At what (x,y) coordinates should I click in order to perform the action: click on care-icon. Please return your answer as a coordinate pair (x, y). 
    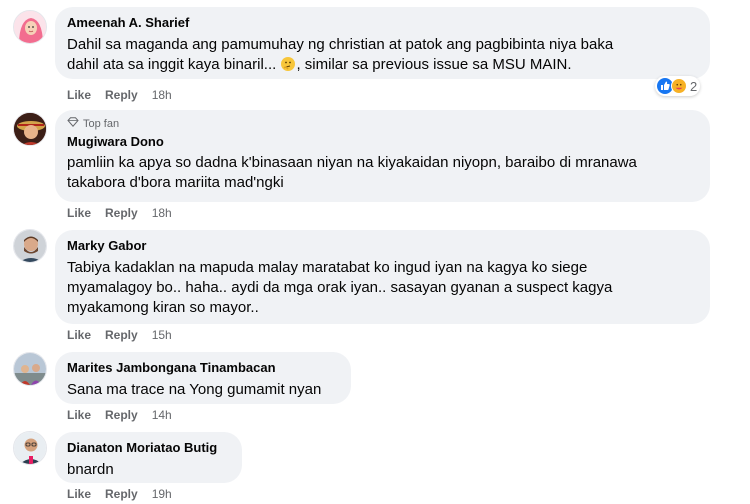
    Looking at the image, I should click on (679, 86).